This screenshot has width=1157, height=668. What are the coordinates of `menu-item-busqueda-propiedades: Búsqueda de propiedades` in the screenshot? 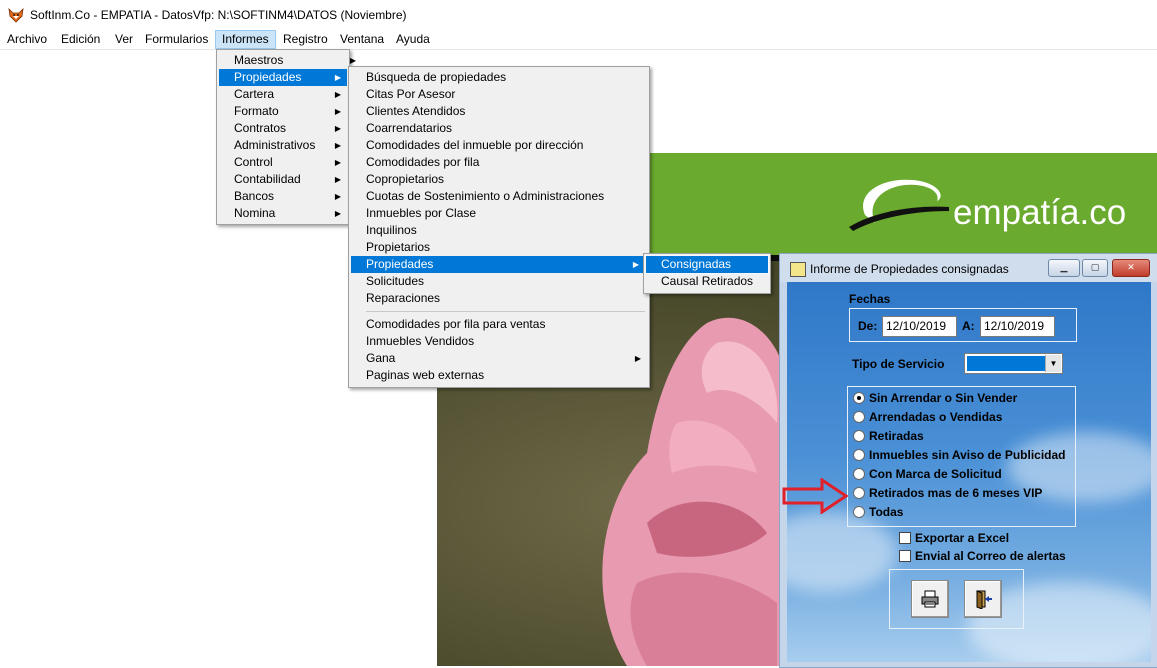 It's located at (499, 77).